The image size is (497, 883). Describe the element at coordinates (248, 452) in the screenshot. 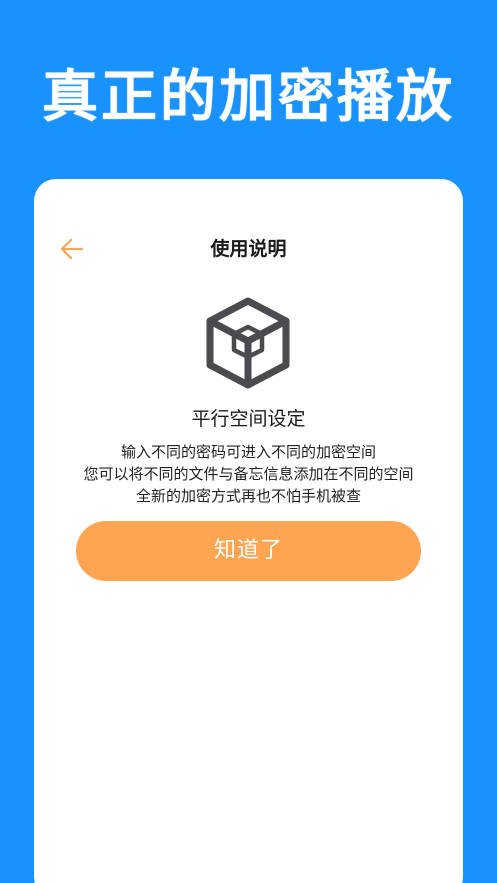

I see `description-line: 输入不同的密码可进入不同的加密空间` at that location.